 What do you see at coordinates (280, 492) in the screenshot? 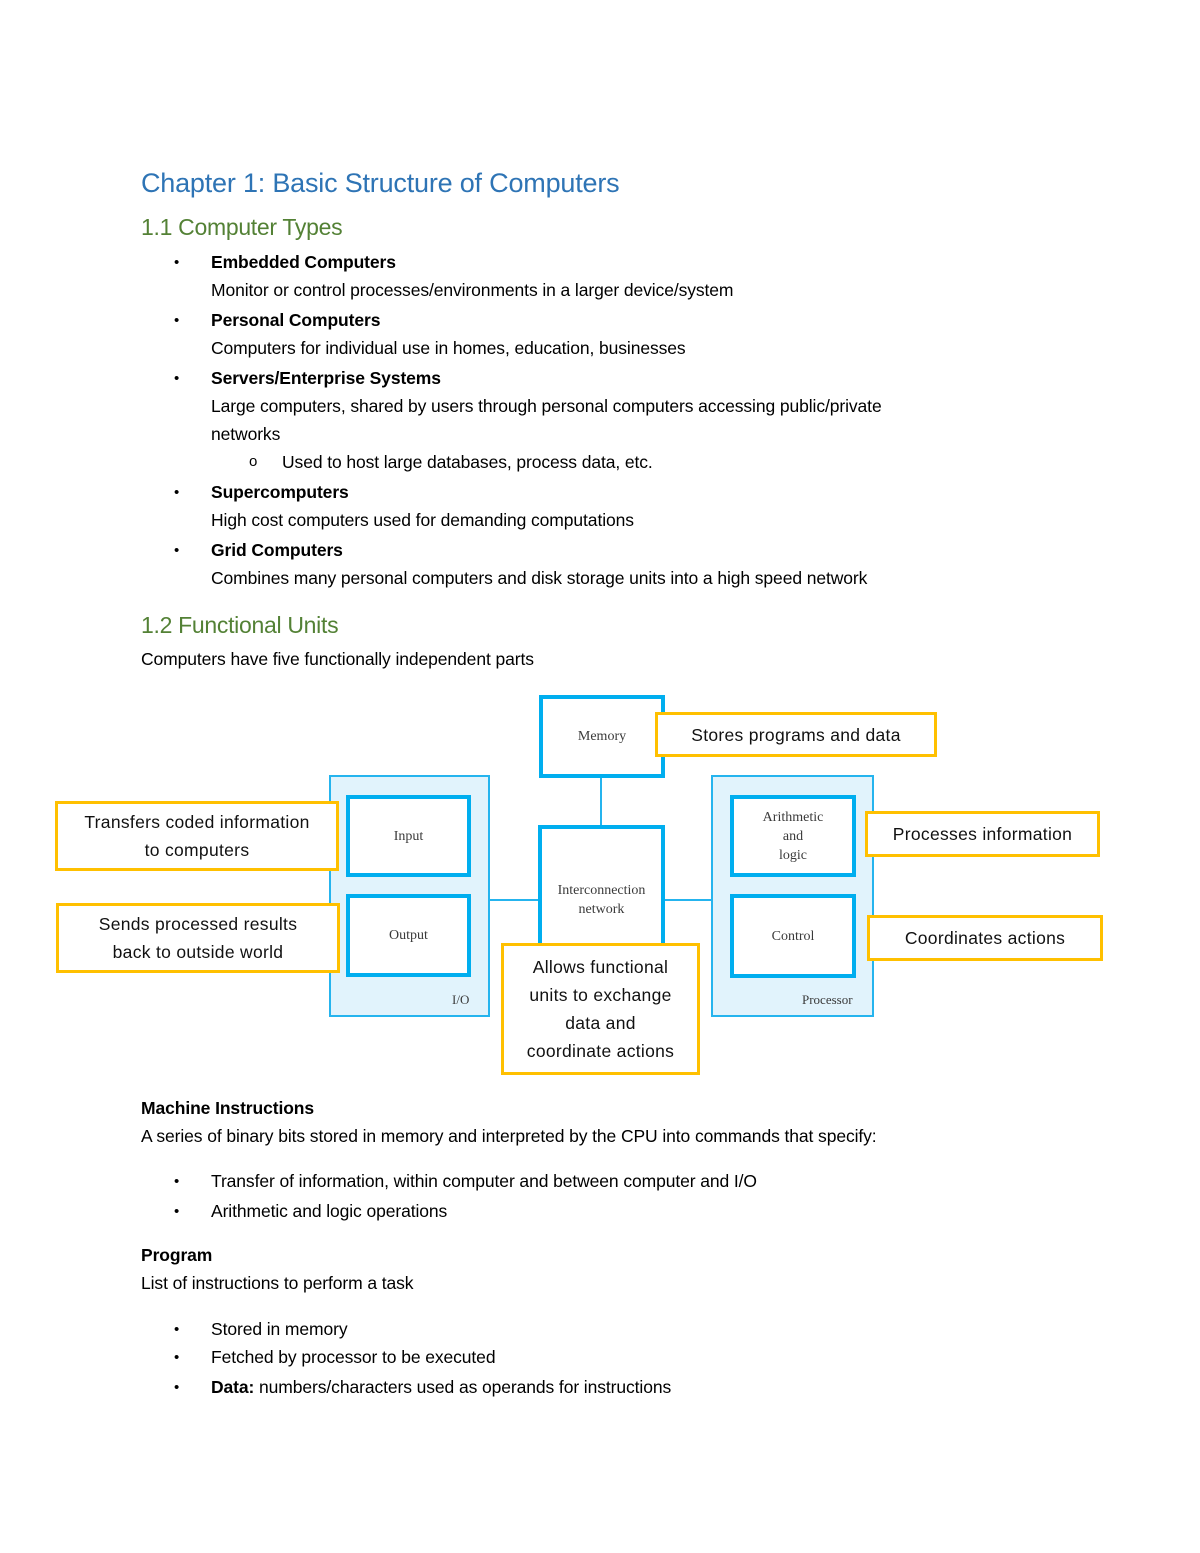
I see `type-title: Supercomputers` at bounding box center [280, 492].